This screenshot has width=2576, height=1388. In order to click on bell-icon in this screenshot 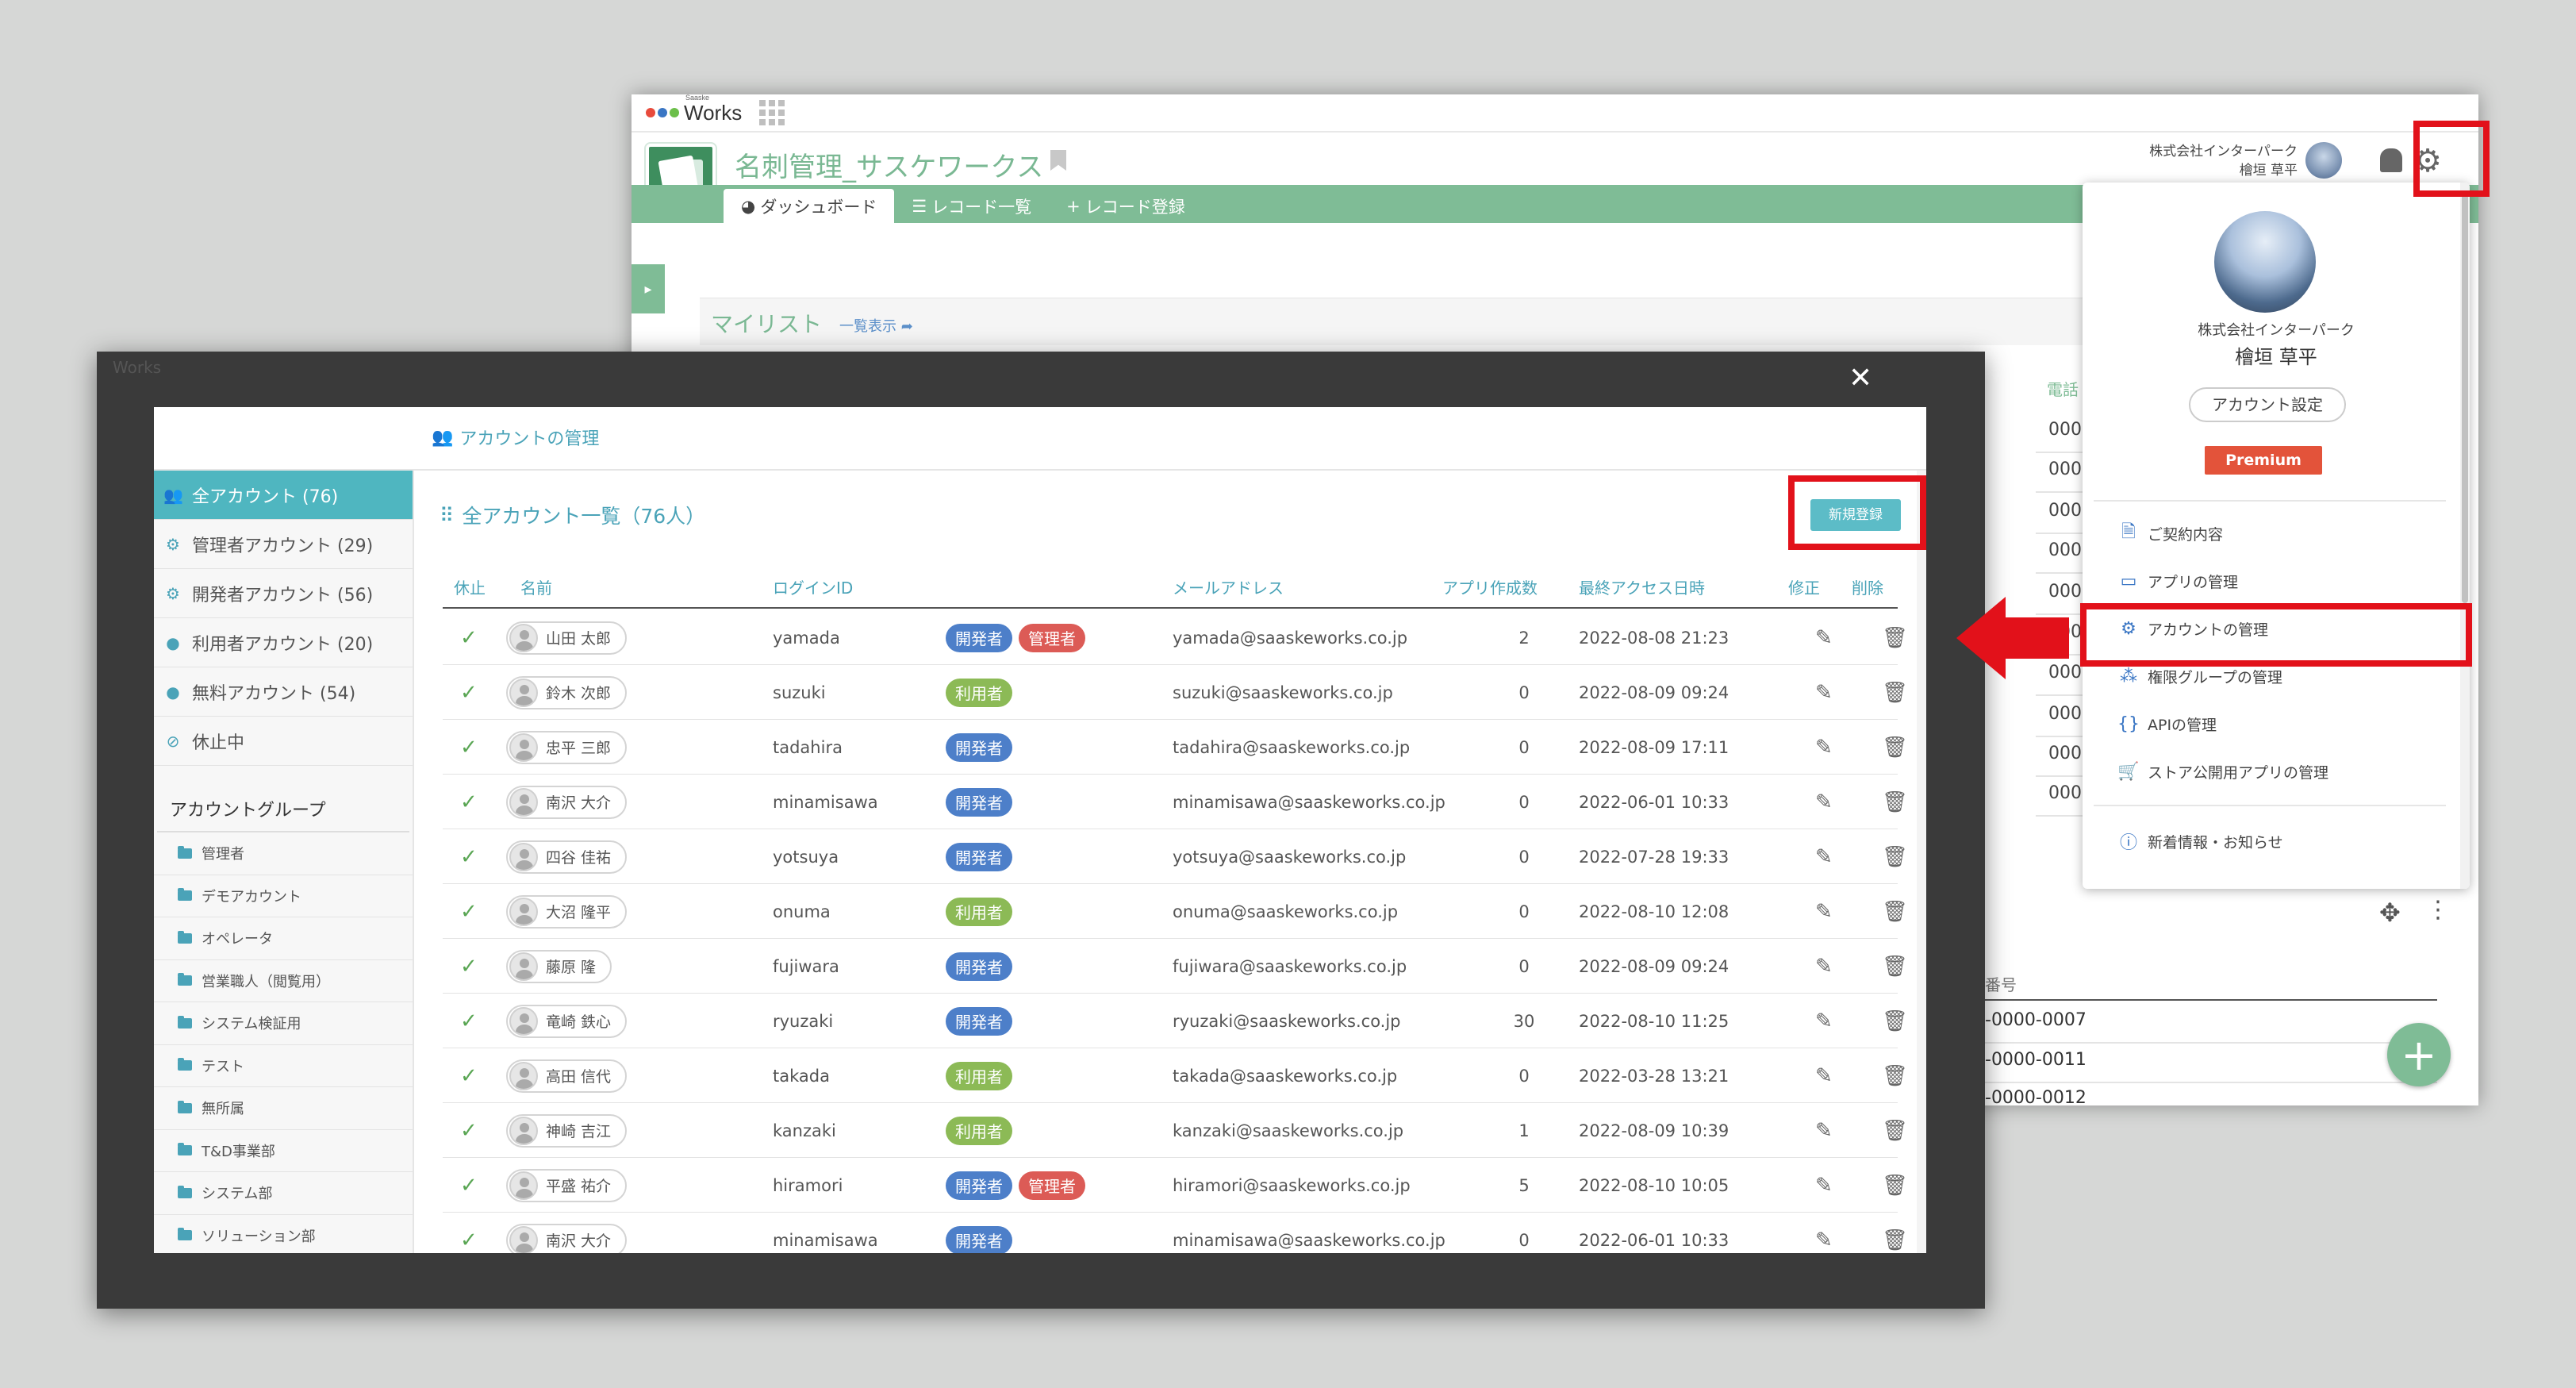, I will do `click(2391, 160)`.